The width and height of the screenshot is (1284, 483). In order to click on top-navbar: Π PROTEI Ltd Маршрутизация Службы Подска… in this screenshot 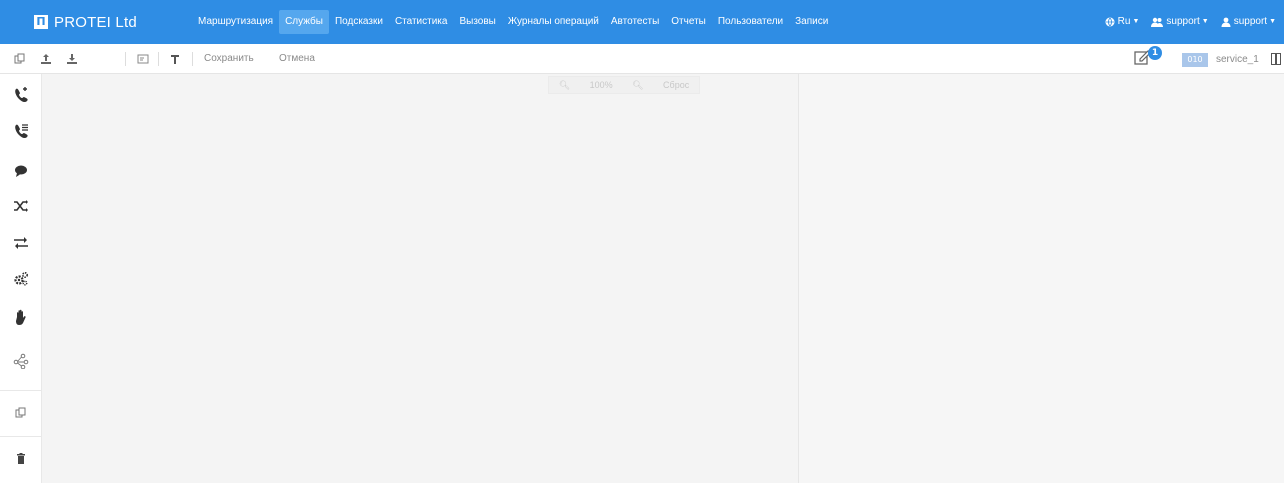, I will do `click(642, 22)`.